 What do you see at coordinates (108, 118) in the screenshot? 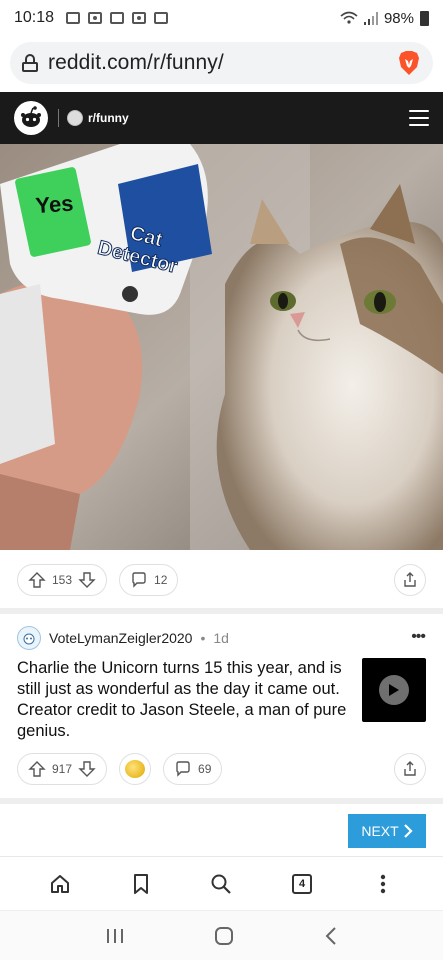
I see `subreddit-name: r/funny` at bounding box center [108, 118].